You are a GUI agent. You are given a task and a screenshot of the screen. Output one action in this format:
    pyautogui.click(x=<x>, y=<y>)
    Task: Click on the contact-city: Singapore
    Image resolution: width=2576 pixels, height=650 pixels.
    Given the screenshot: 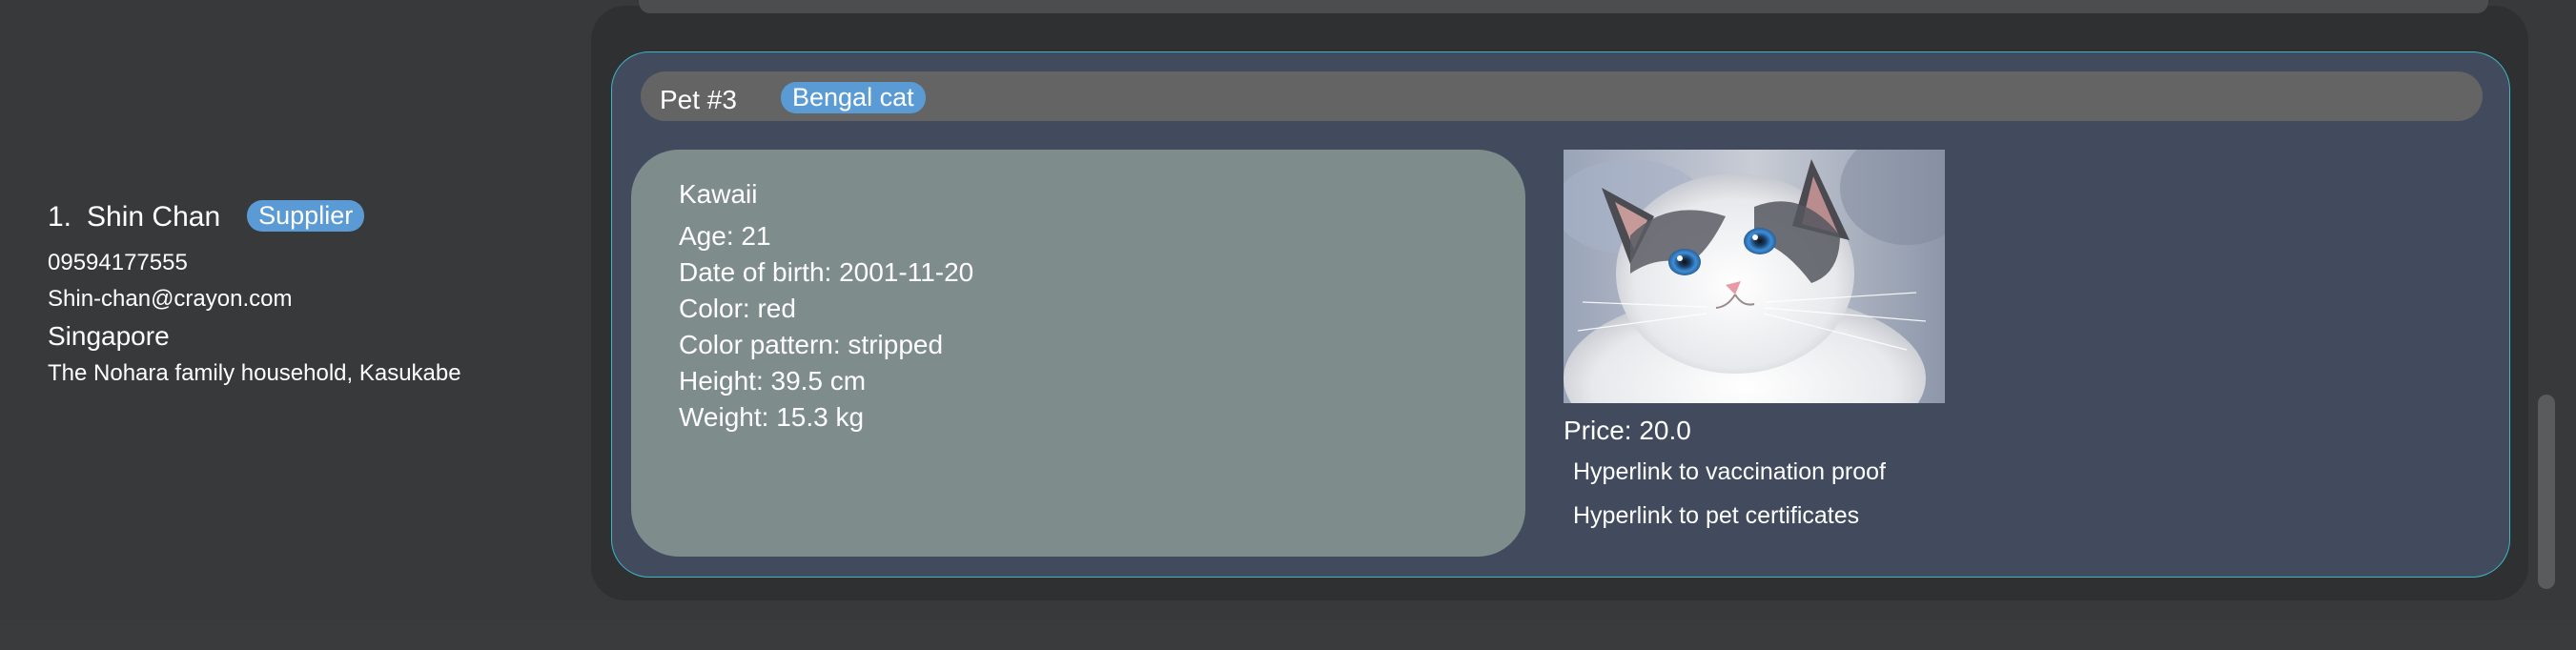 What is the action you would take?
    pyautogui.click(x=109, y=336)
    